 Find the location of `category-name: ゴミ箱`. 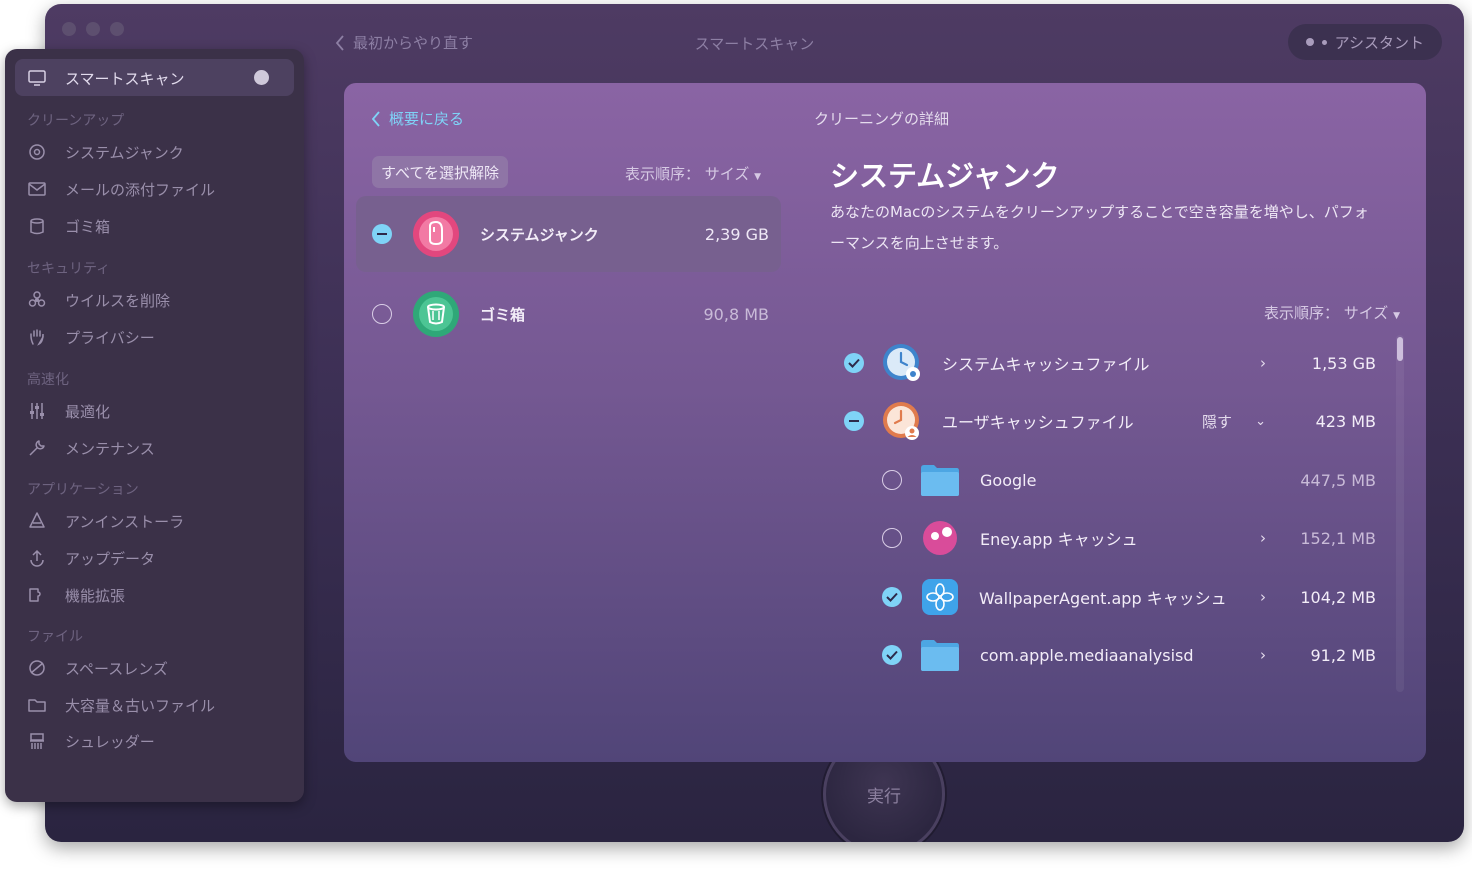

category-name: ゴミ箱 is located at coordinates (503, 314).